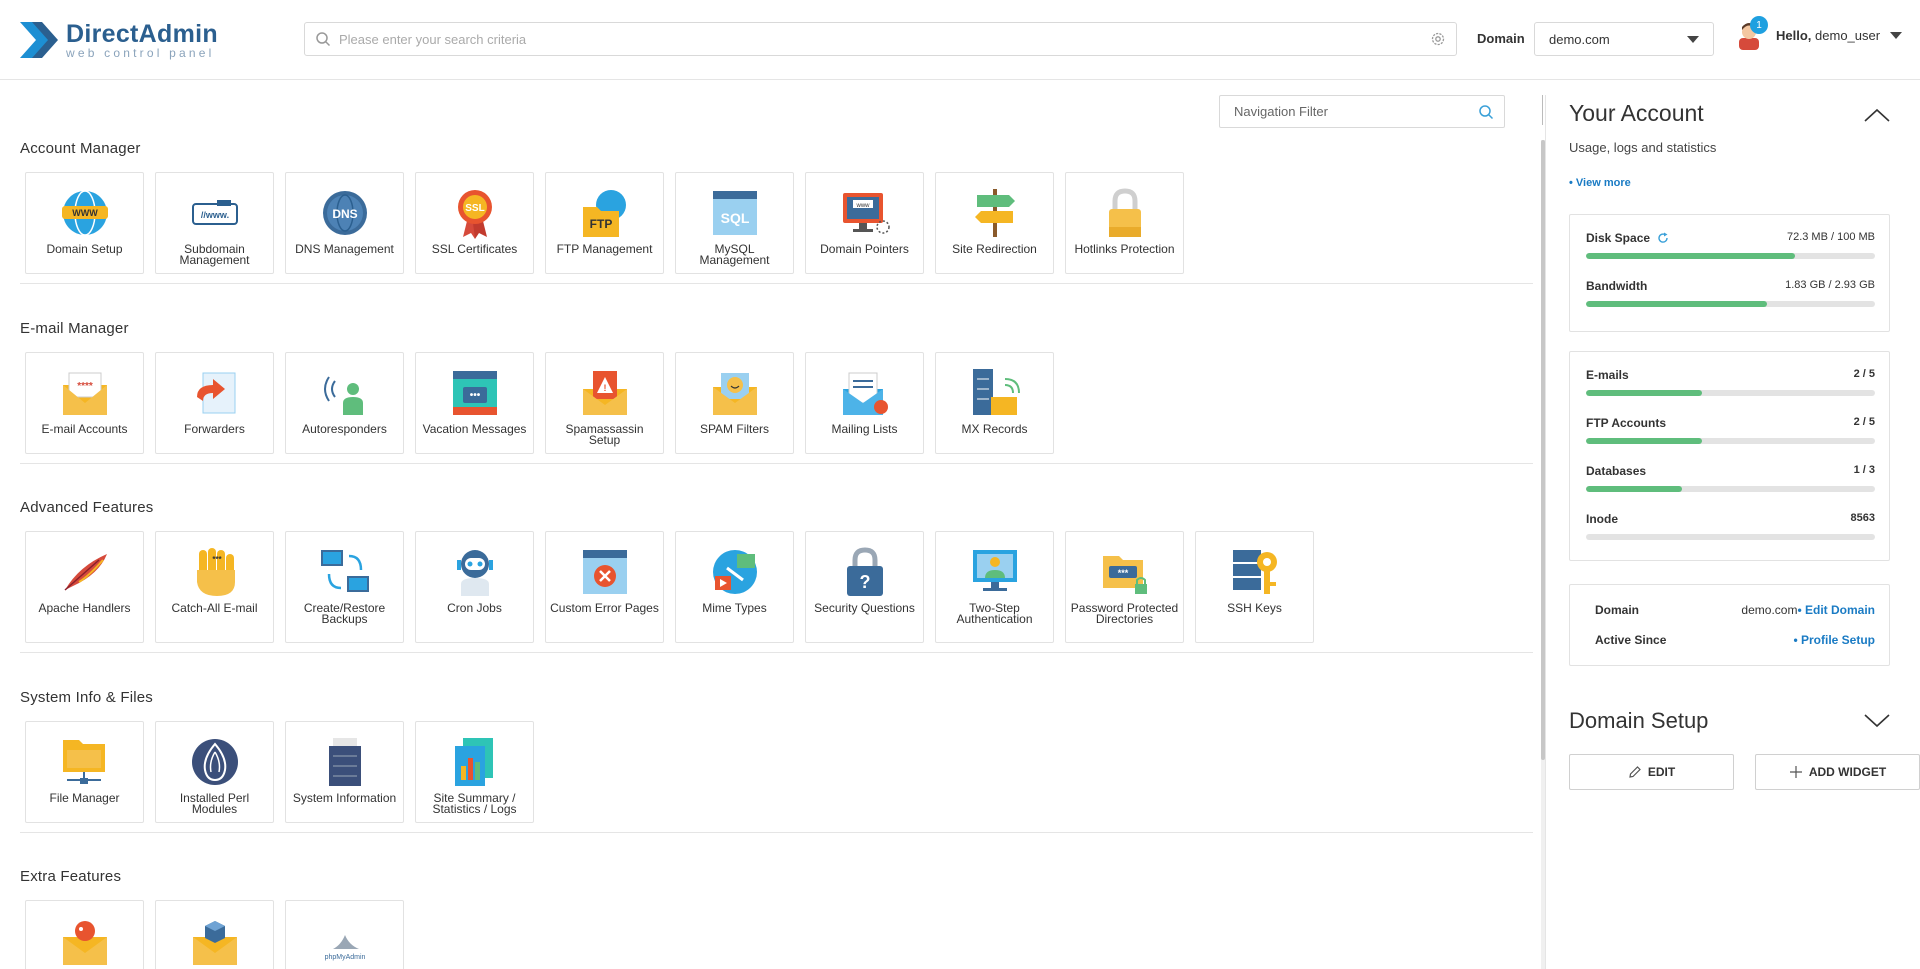 Image resolution: width=1920 pixels, height=969 pixels. Describe the element at coordinates (1617, 610) in the screenshot. I see `domain-info-label: Domain` at that location.